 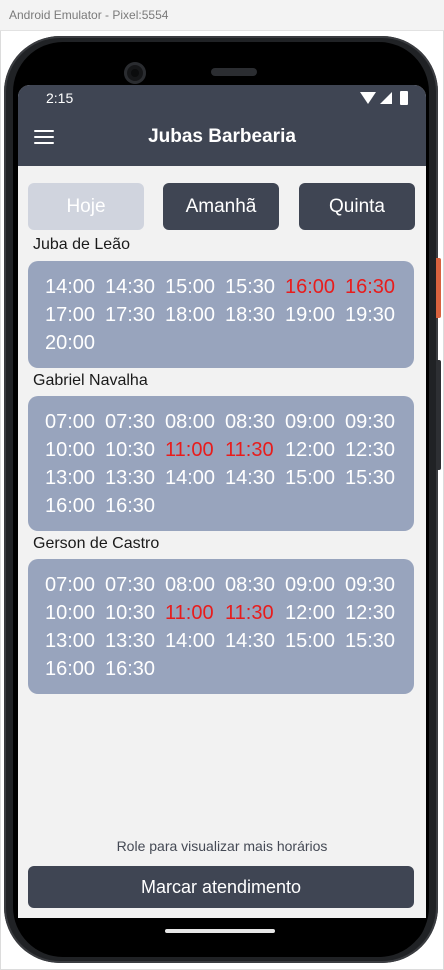 What do you see at coordinates (221, 206) in the screenshot?
I see `day-tab-amanha: Amanhã` at bounding box center [221, 206].